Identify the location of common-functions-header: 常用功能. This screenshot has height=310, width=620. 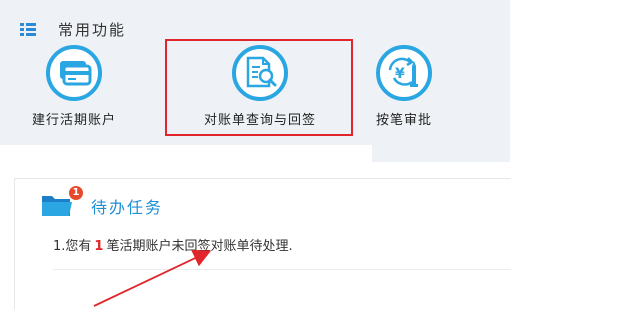
(73, 29).